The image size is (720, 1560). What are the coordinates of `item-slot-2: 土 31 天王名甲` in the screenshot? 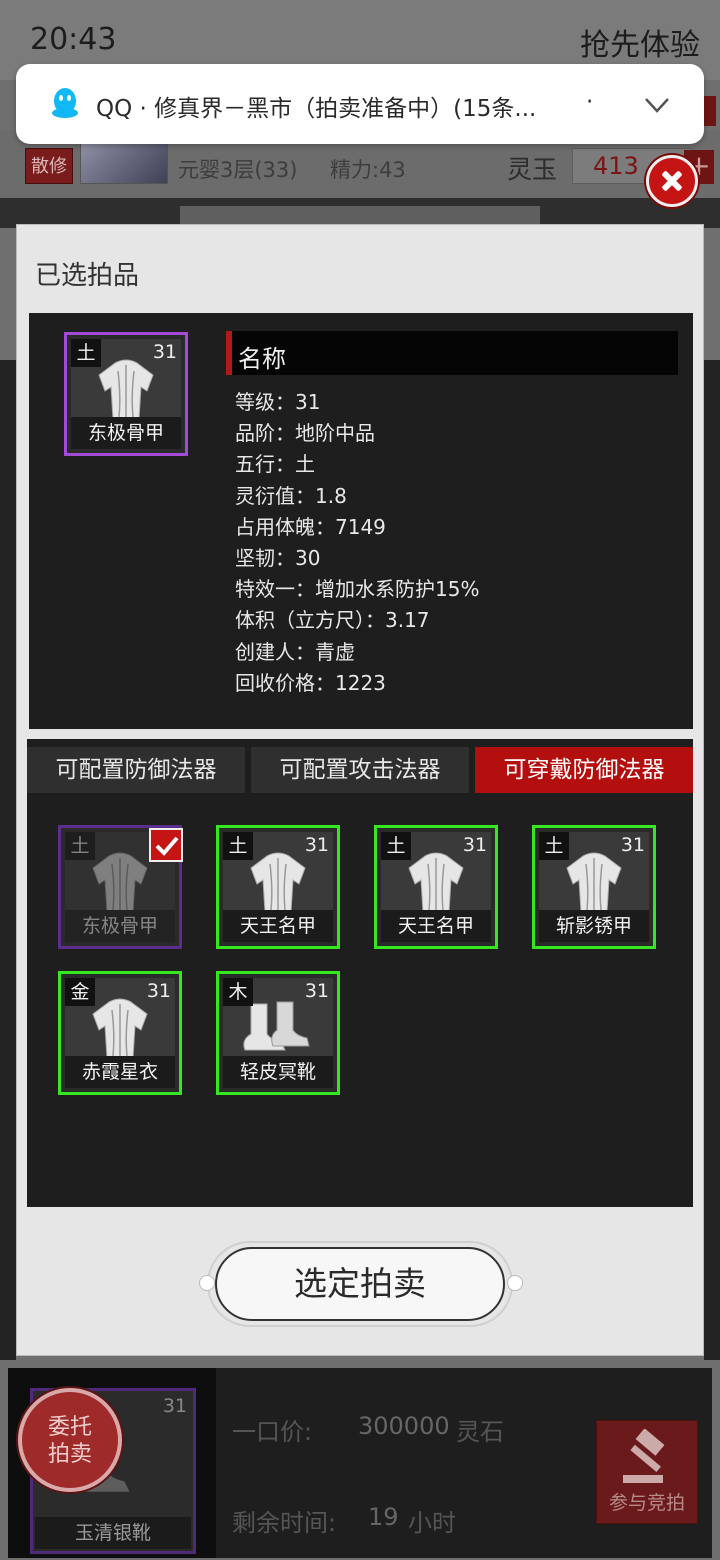 It's located at (278, 887).